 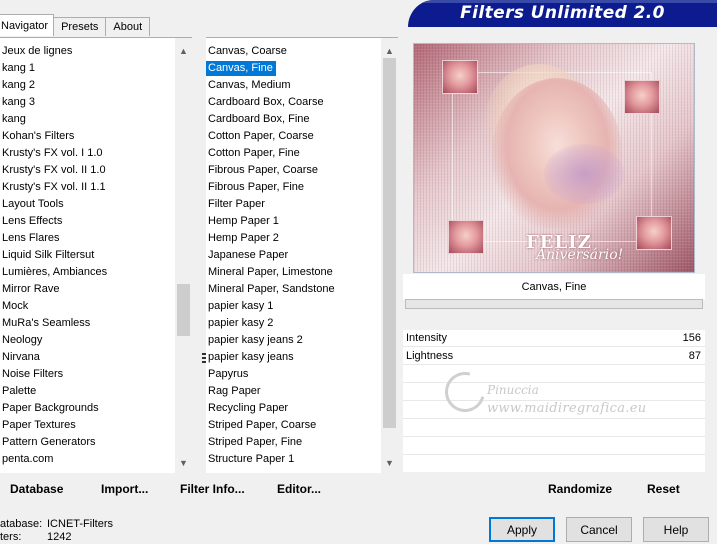 I want to click on database-label: atabase:, so click(x=21, y=524).